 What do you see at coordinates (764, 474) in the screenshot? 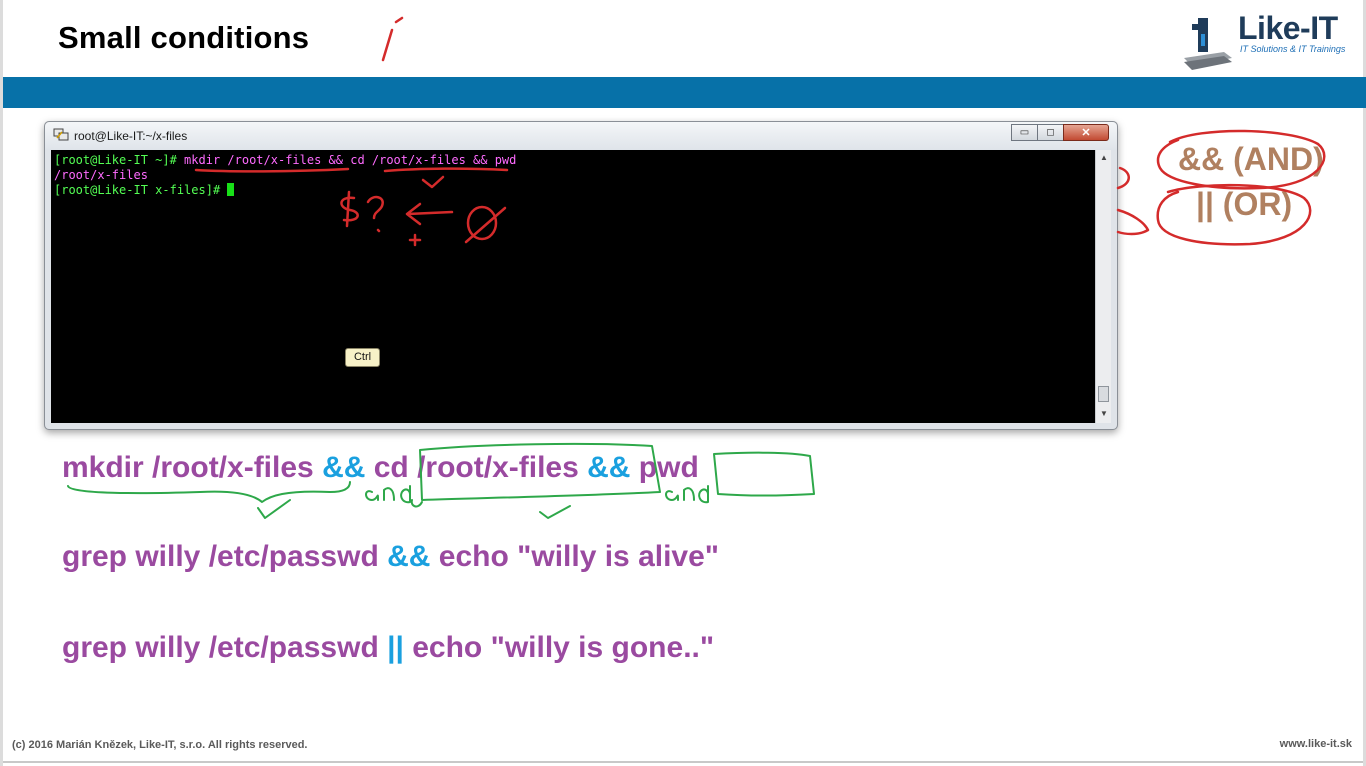
I see `ink-box-pwd` at bounding box center [764, 474].